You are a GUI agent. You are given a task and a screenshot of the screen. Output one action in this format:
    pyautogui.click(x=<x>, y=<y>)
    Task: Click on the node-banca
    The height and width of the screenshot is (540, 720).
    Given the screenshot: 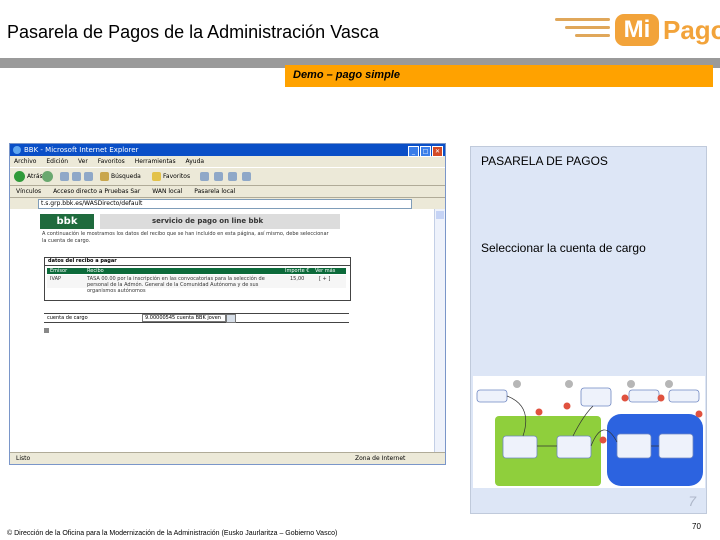 What is the action you would take?
    pyautogui.click(x=676, y=446)
    